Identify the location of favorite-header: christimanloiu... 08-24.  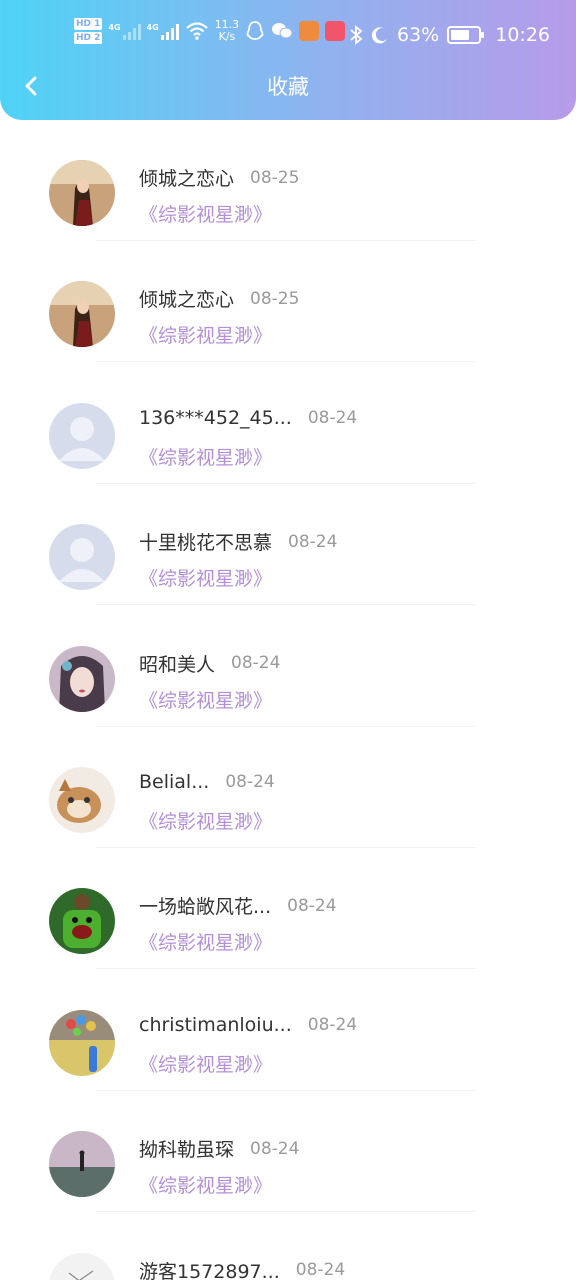
(248, 1025).